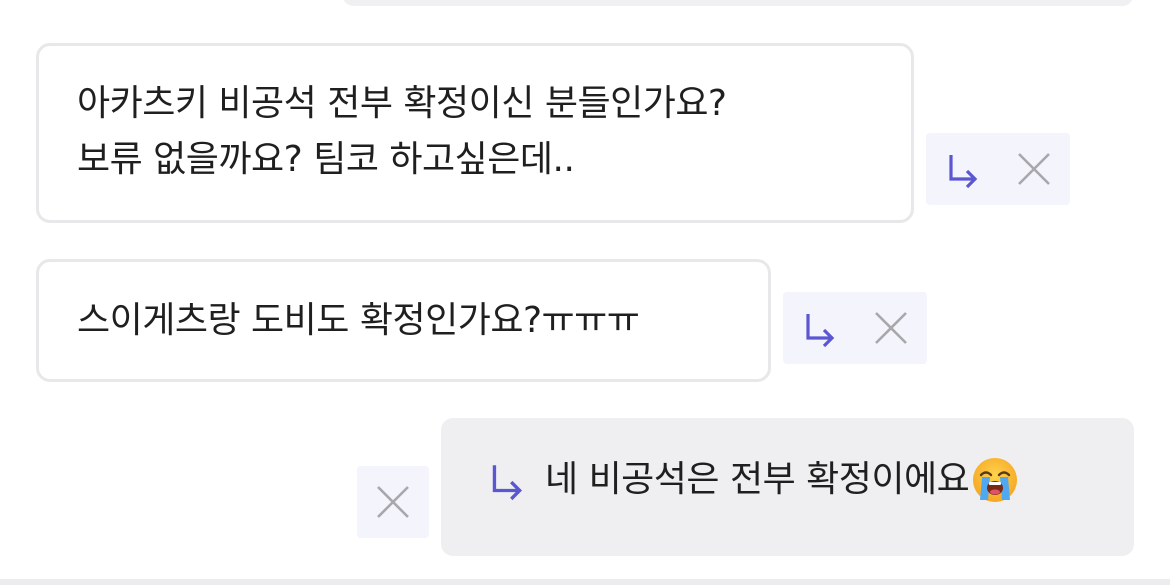 The height and width of the screenshot is (585, 1170). Describe the element at coordinates (585, 582) in the screenshot. I see `bottom-divider` at that location.